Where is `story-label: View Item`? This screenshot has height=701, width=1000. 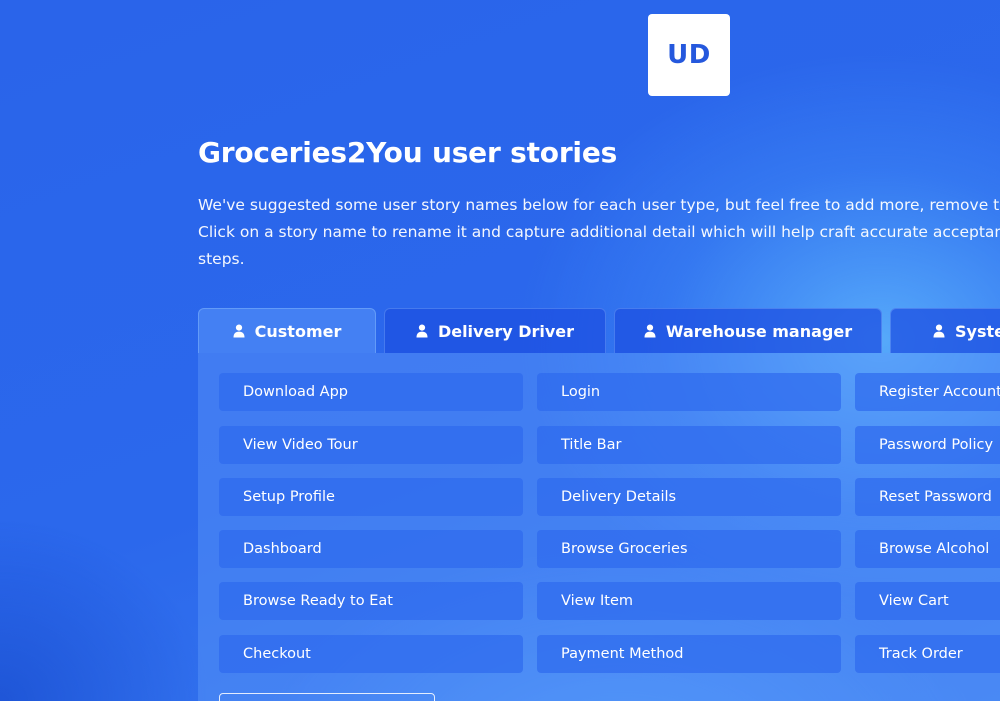 story-label: View Item is located at coordinates (597, 601).